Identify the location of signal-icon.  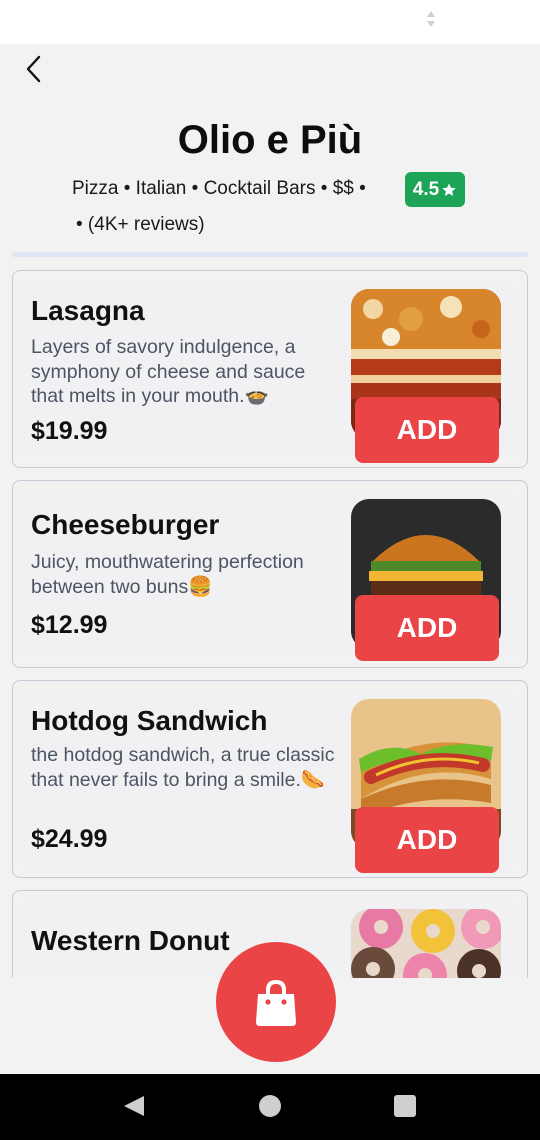
(431, 19).